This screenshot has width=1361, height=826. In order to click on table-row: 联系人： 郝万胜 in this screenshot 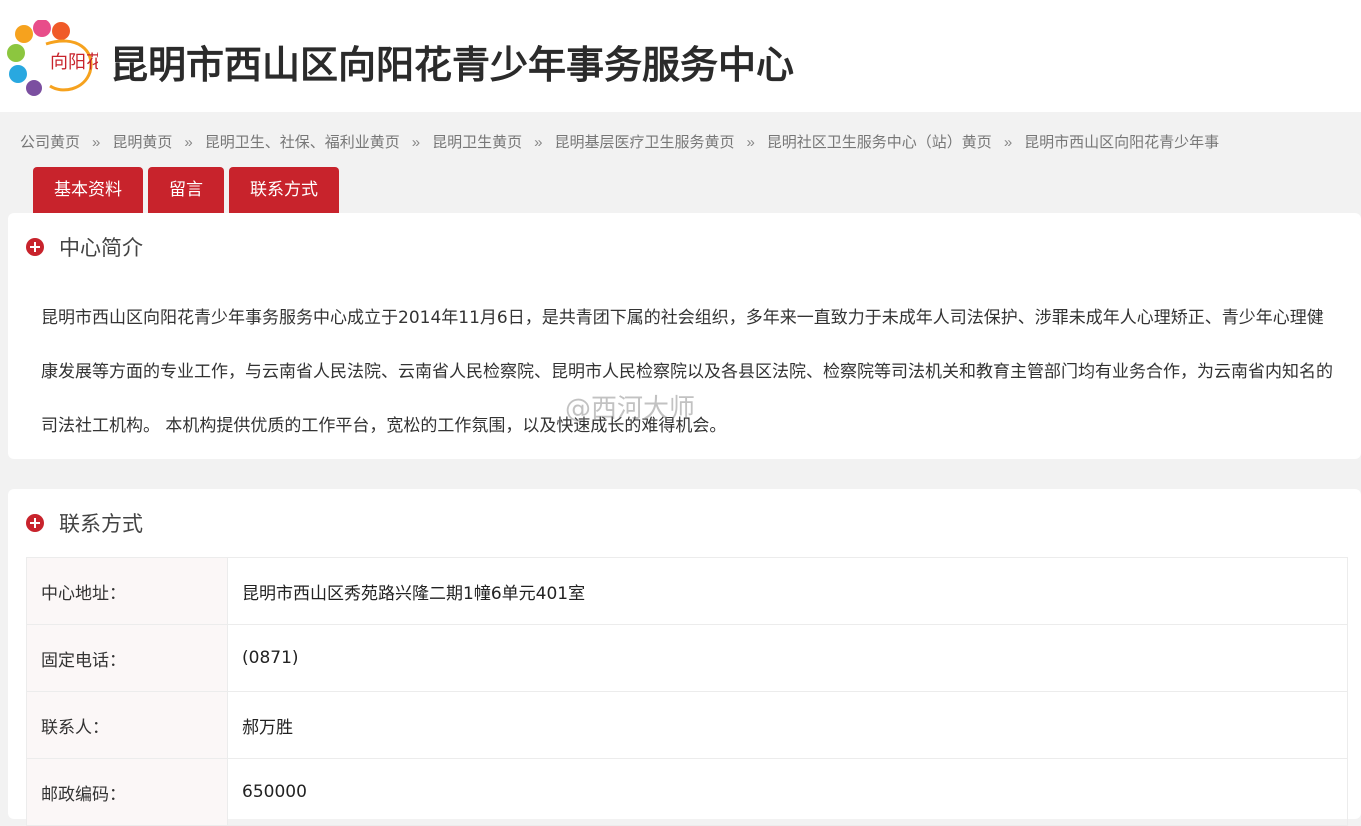, I will do `click(687, 725)`.